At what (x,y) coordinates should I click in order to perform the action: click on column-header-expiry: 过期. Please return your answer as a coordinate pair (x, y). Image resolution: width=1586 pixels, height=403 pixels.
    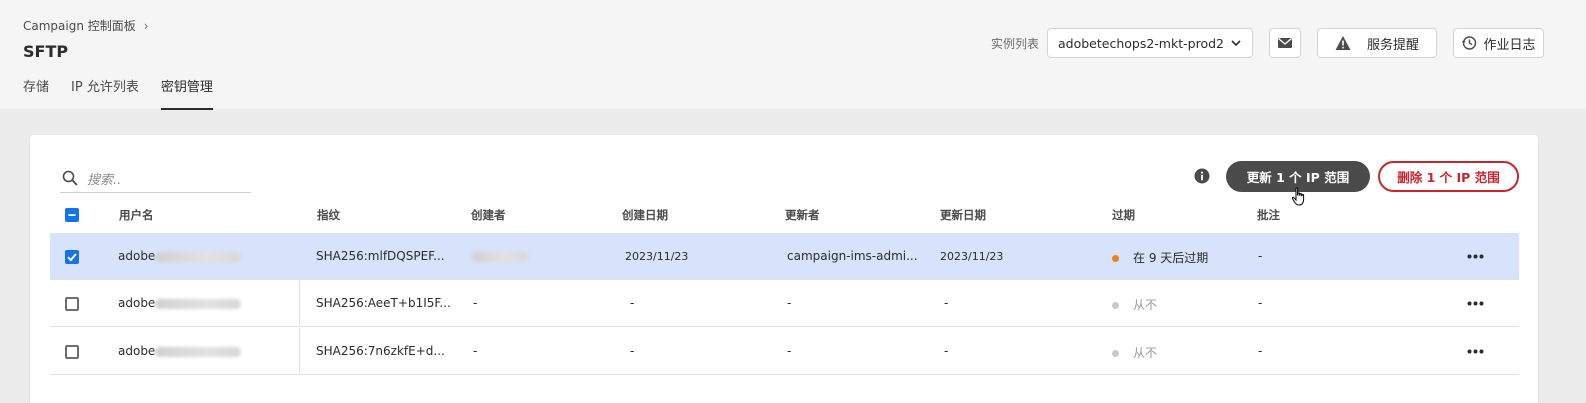
    Looking at the image, I should click on (1123, 215).